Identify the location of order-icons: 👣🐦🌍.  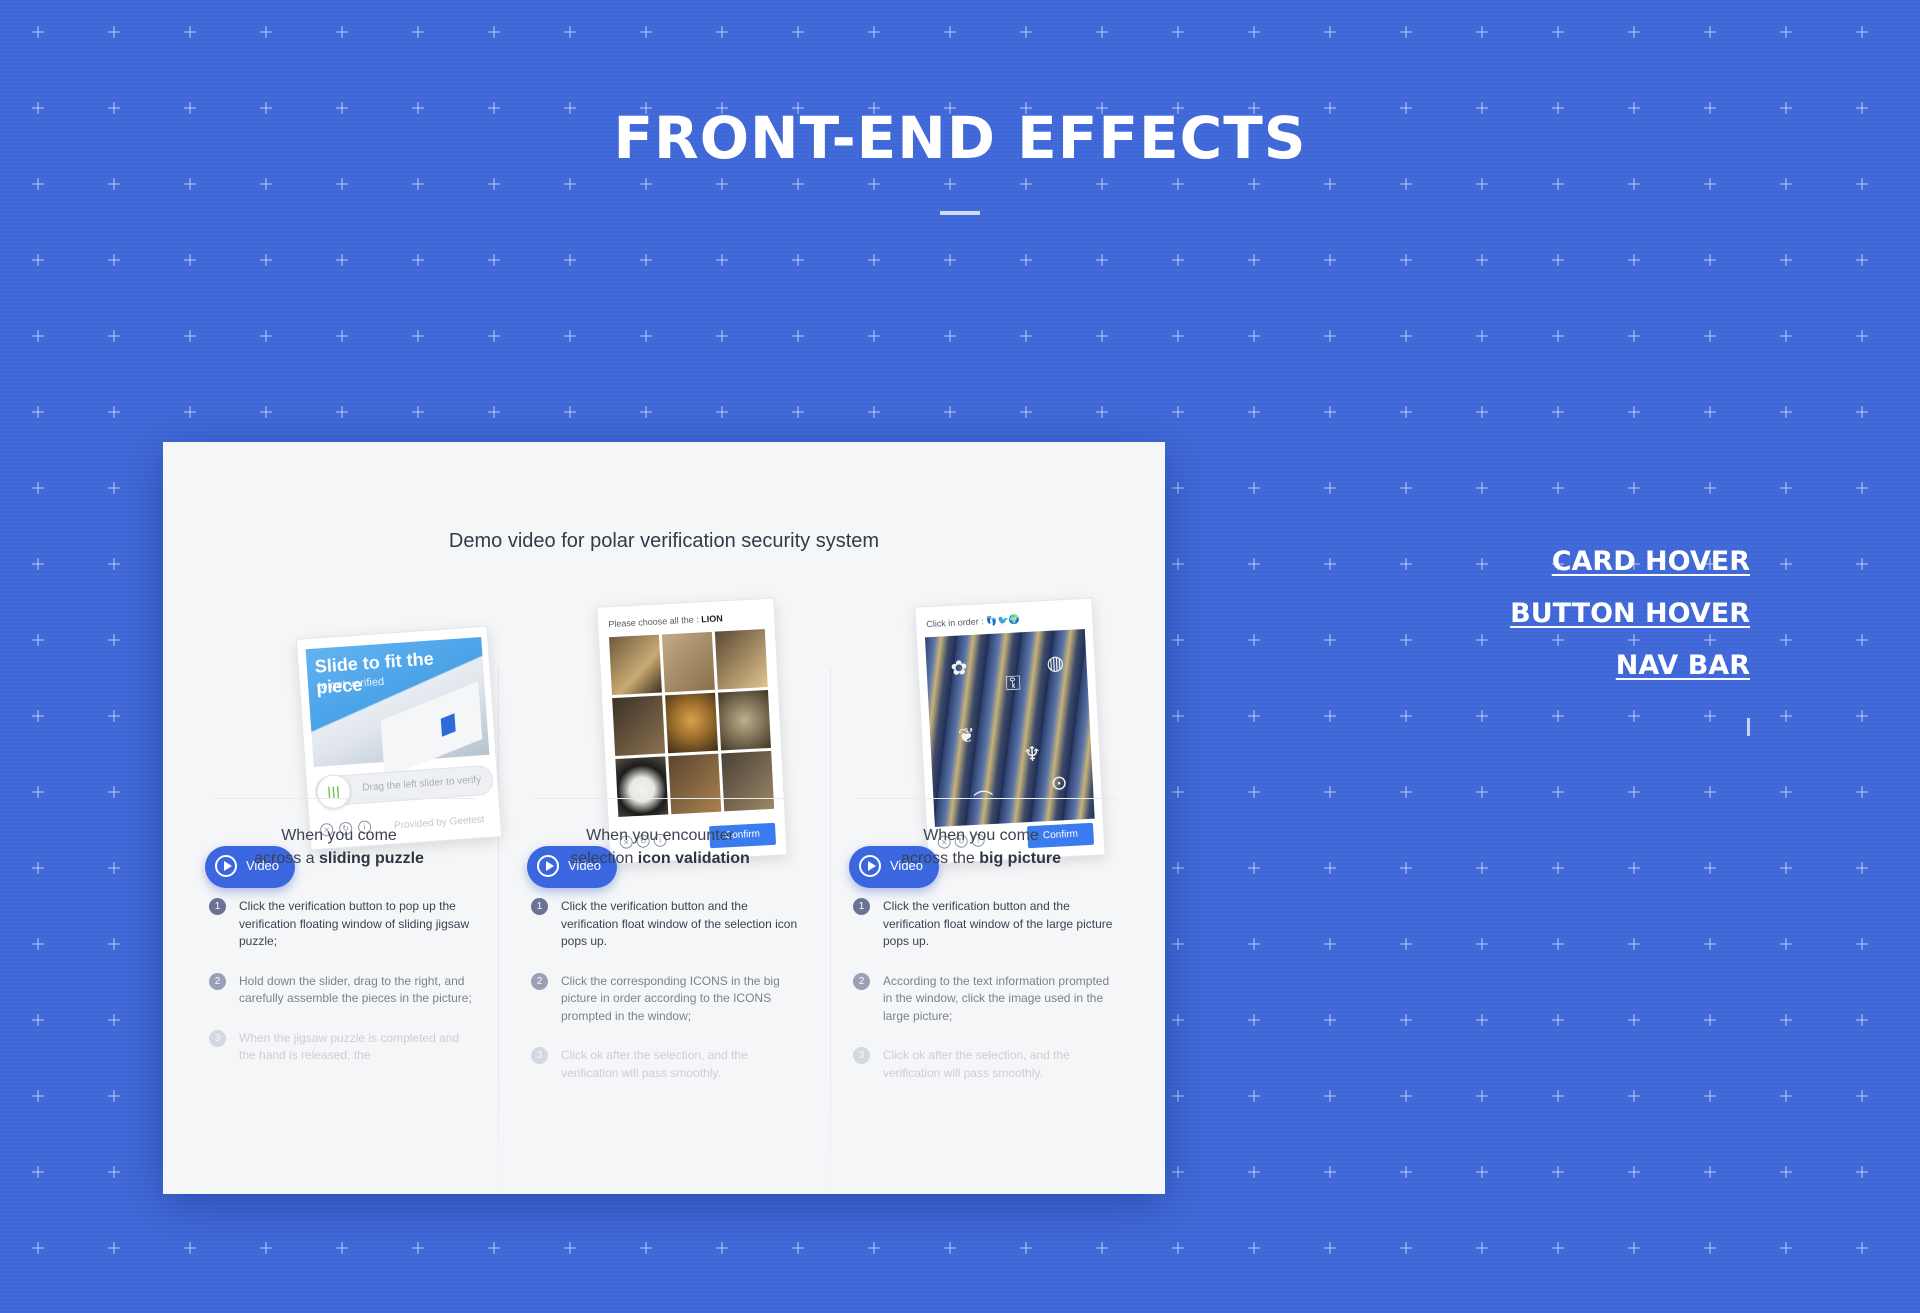
(1003, 620).